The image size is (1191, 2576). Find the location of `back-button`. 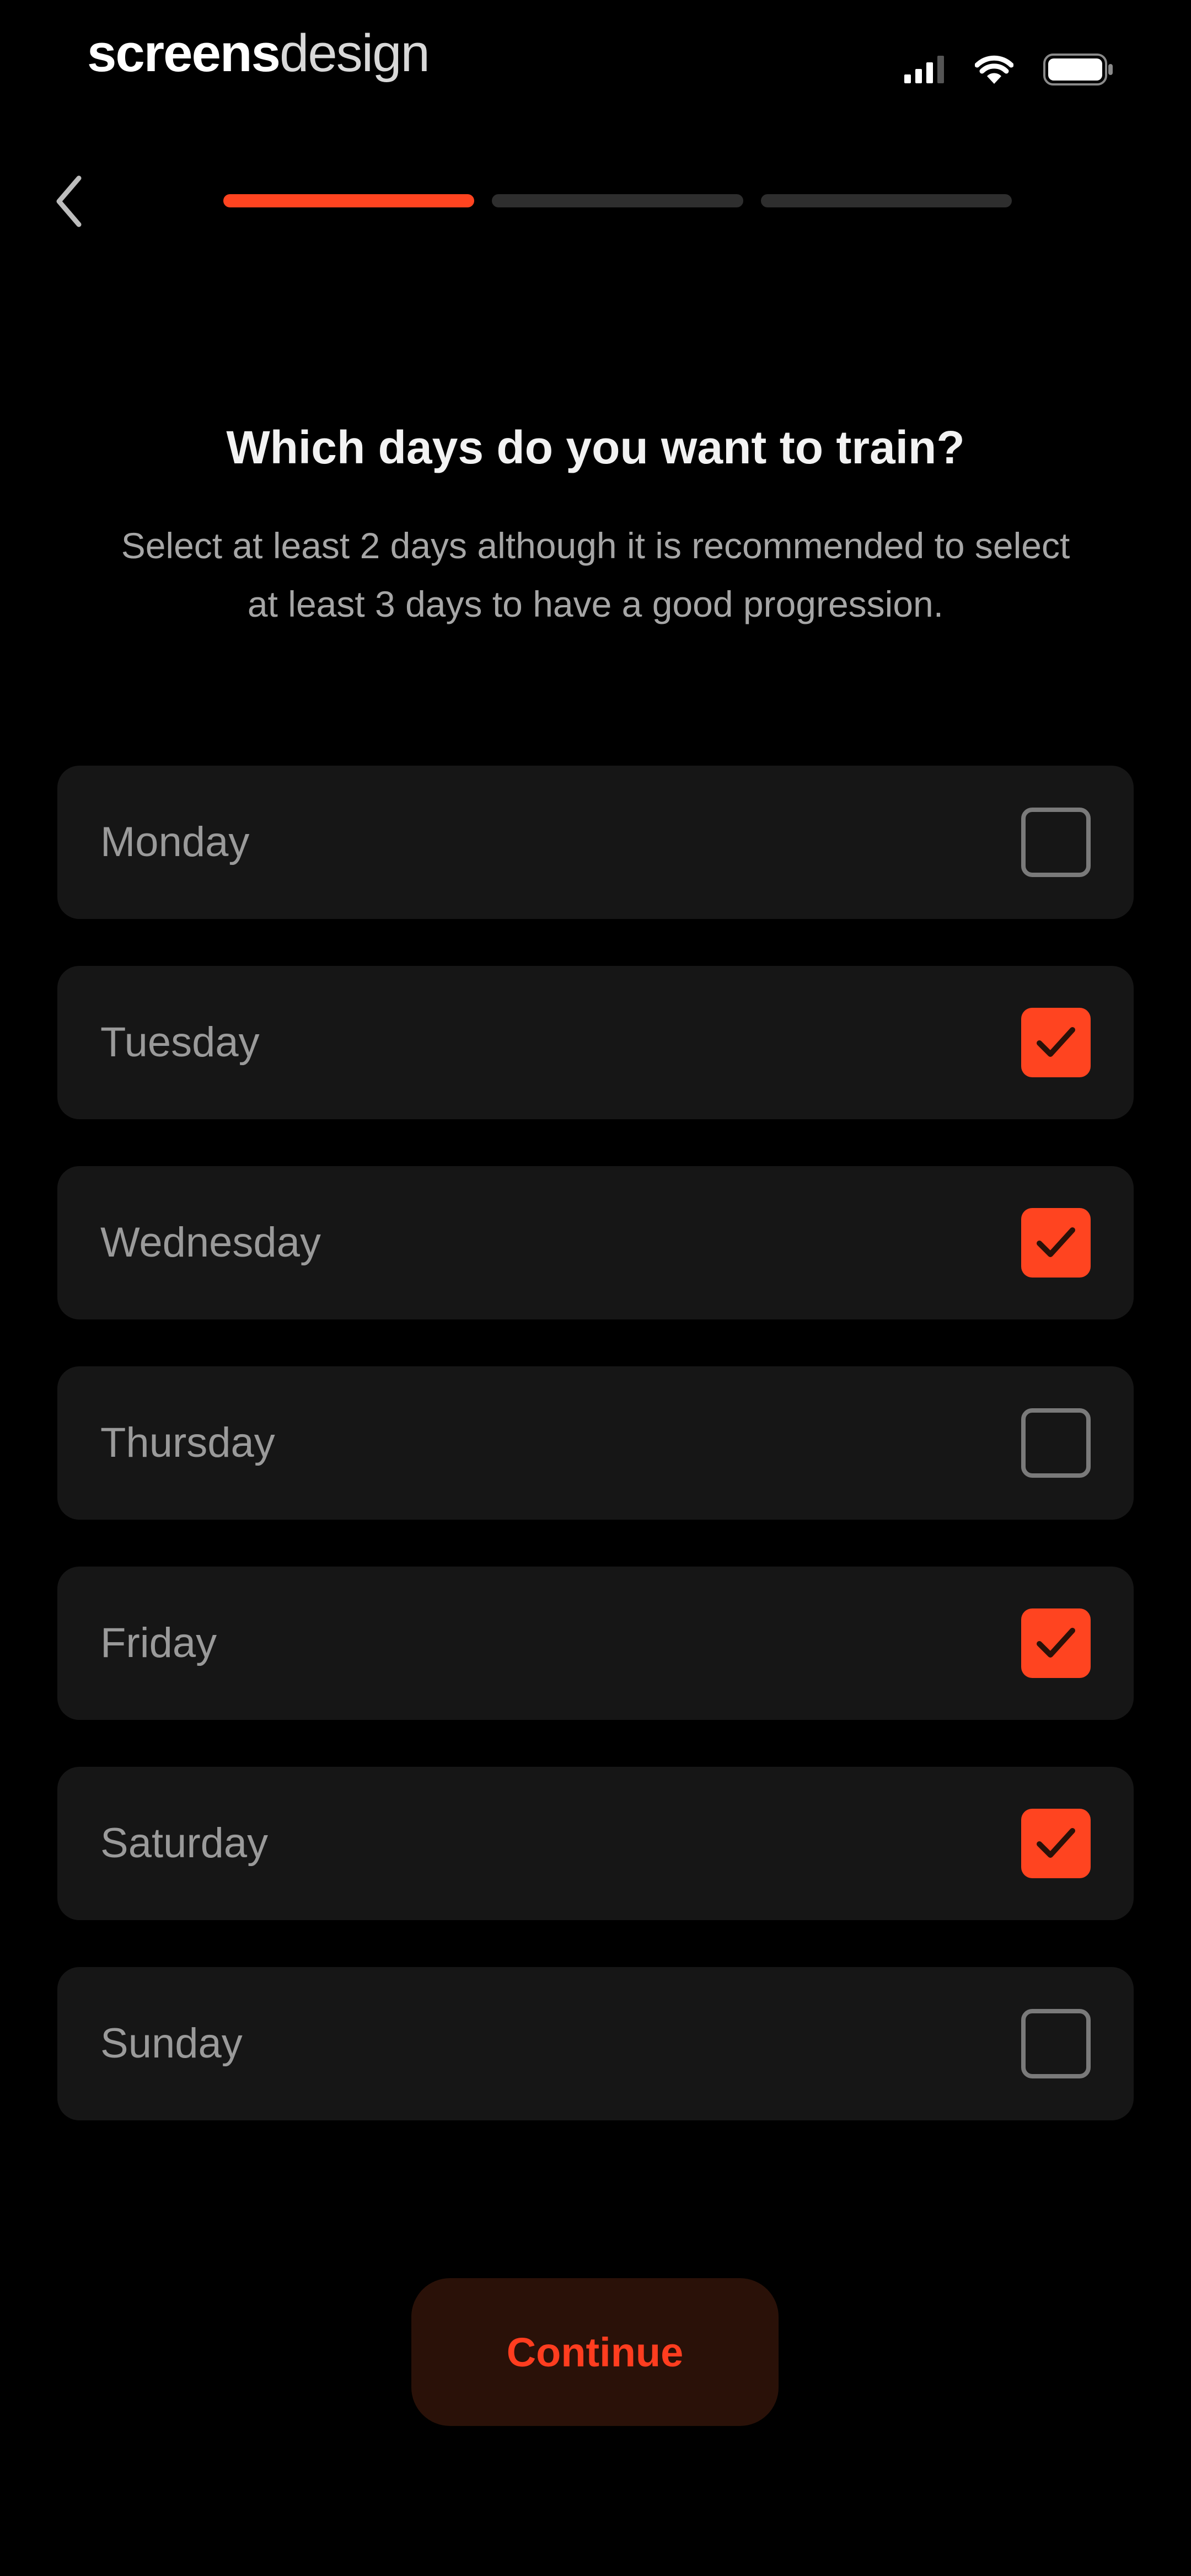

back-button is located at coordinates (69, 201).